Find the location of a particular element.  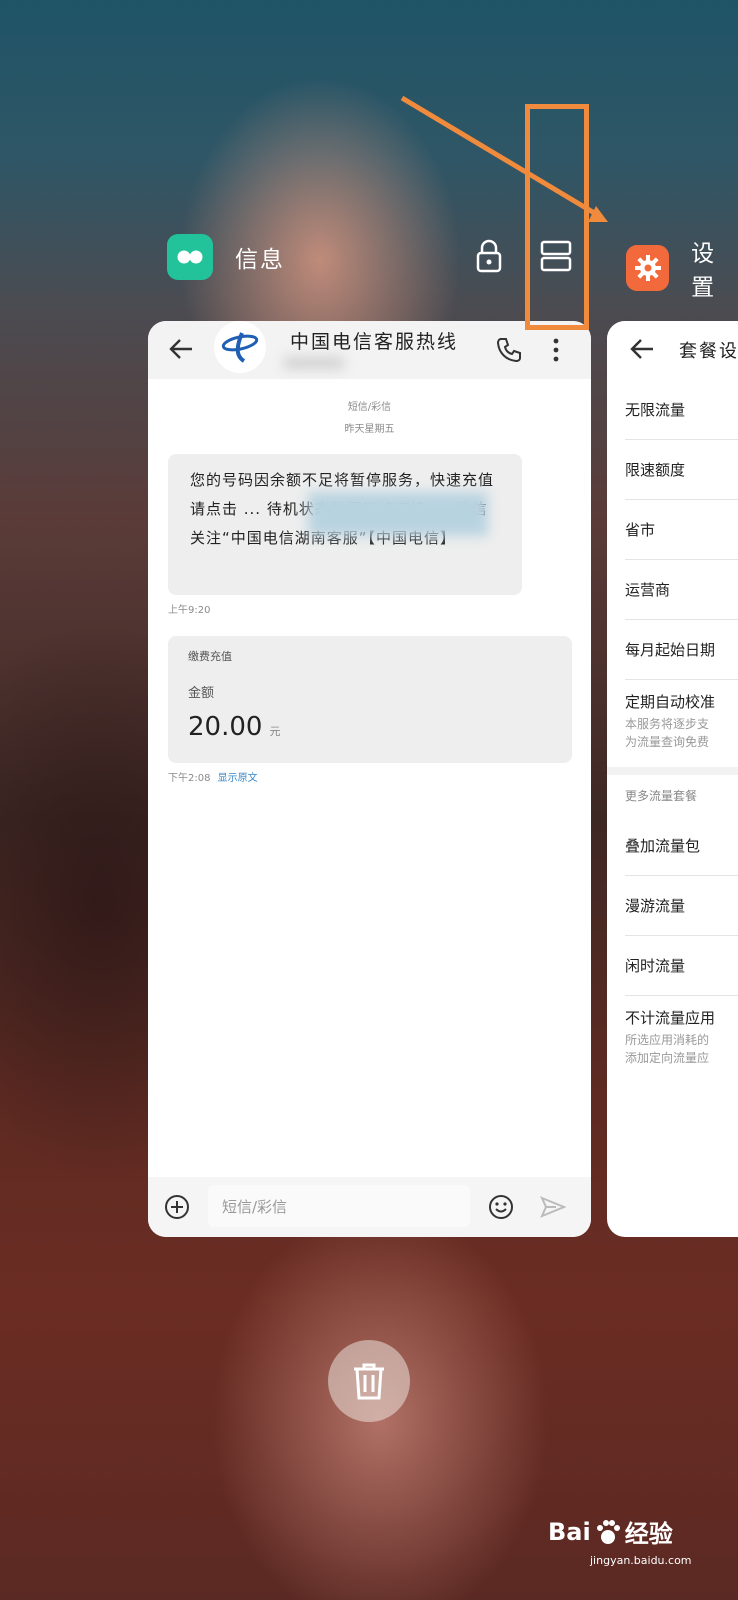

settings-item-description: 本服务将逐步支 is located at coordinates (667, 724).